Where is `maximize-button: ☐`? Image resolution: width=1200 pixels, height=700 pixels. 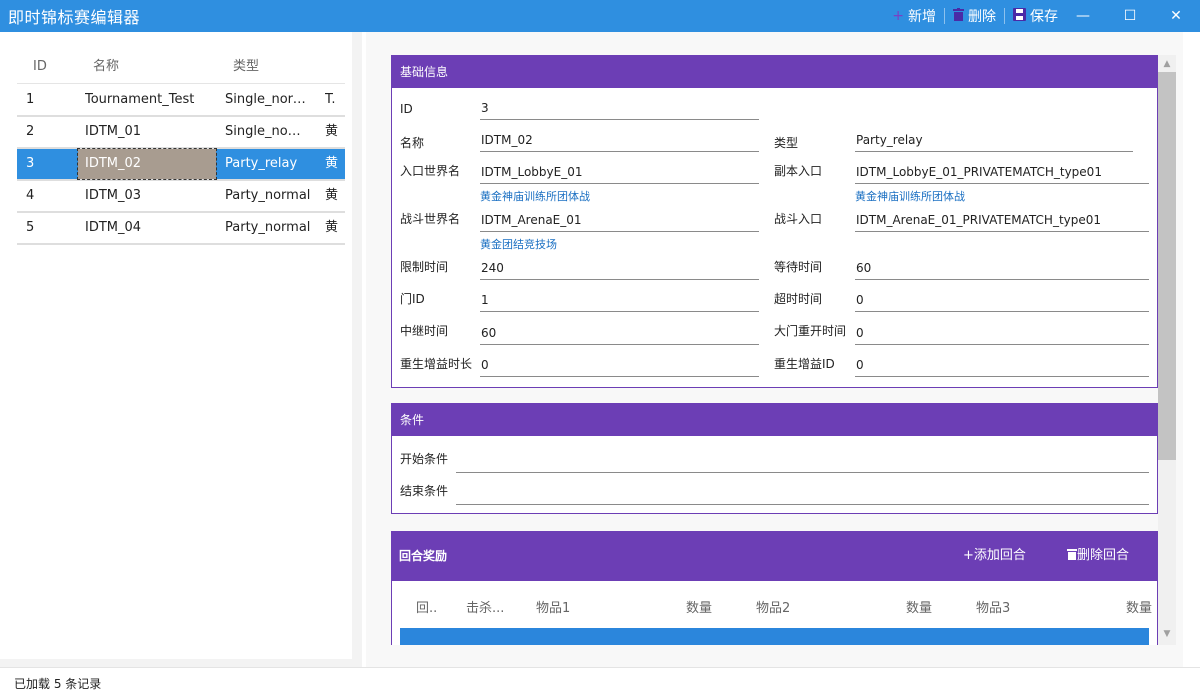 maximize-button: ☐ is located at coordinates (1130, 16).